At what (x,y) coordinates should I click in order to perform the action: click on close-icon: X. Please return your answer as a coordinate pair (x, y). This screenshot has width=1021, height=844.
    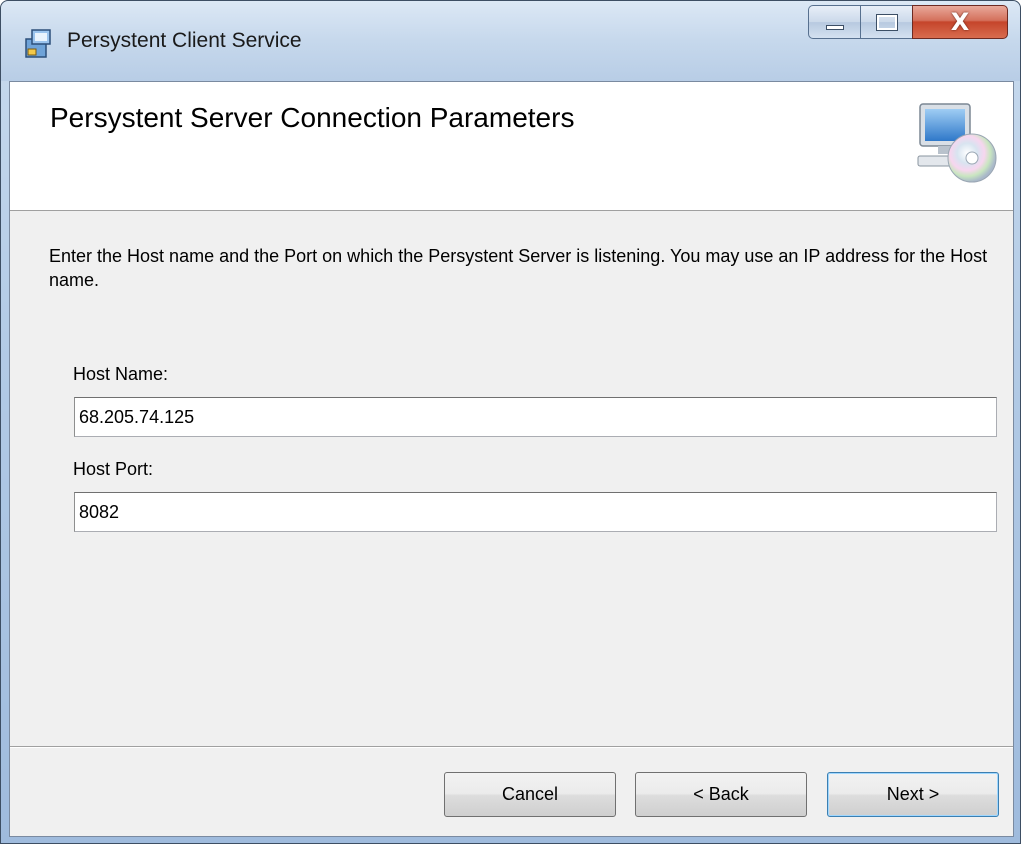
    Looking at the image, I should click on (960, 22).